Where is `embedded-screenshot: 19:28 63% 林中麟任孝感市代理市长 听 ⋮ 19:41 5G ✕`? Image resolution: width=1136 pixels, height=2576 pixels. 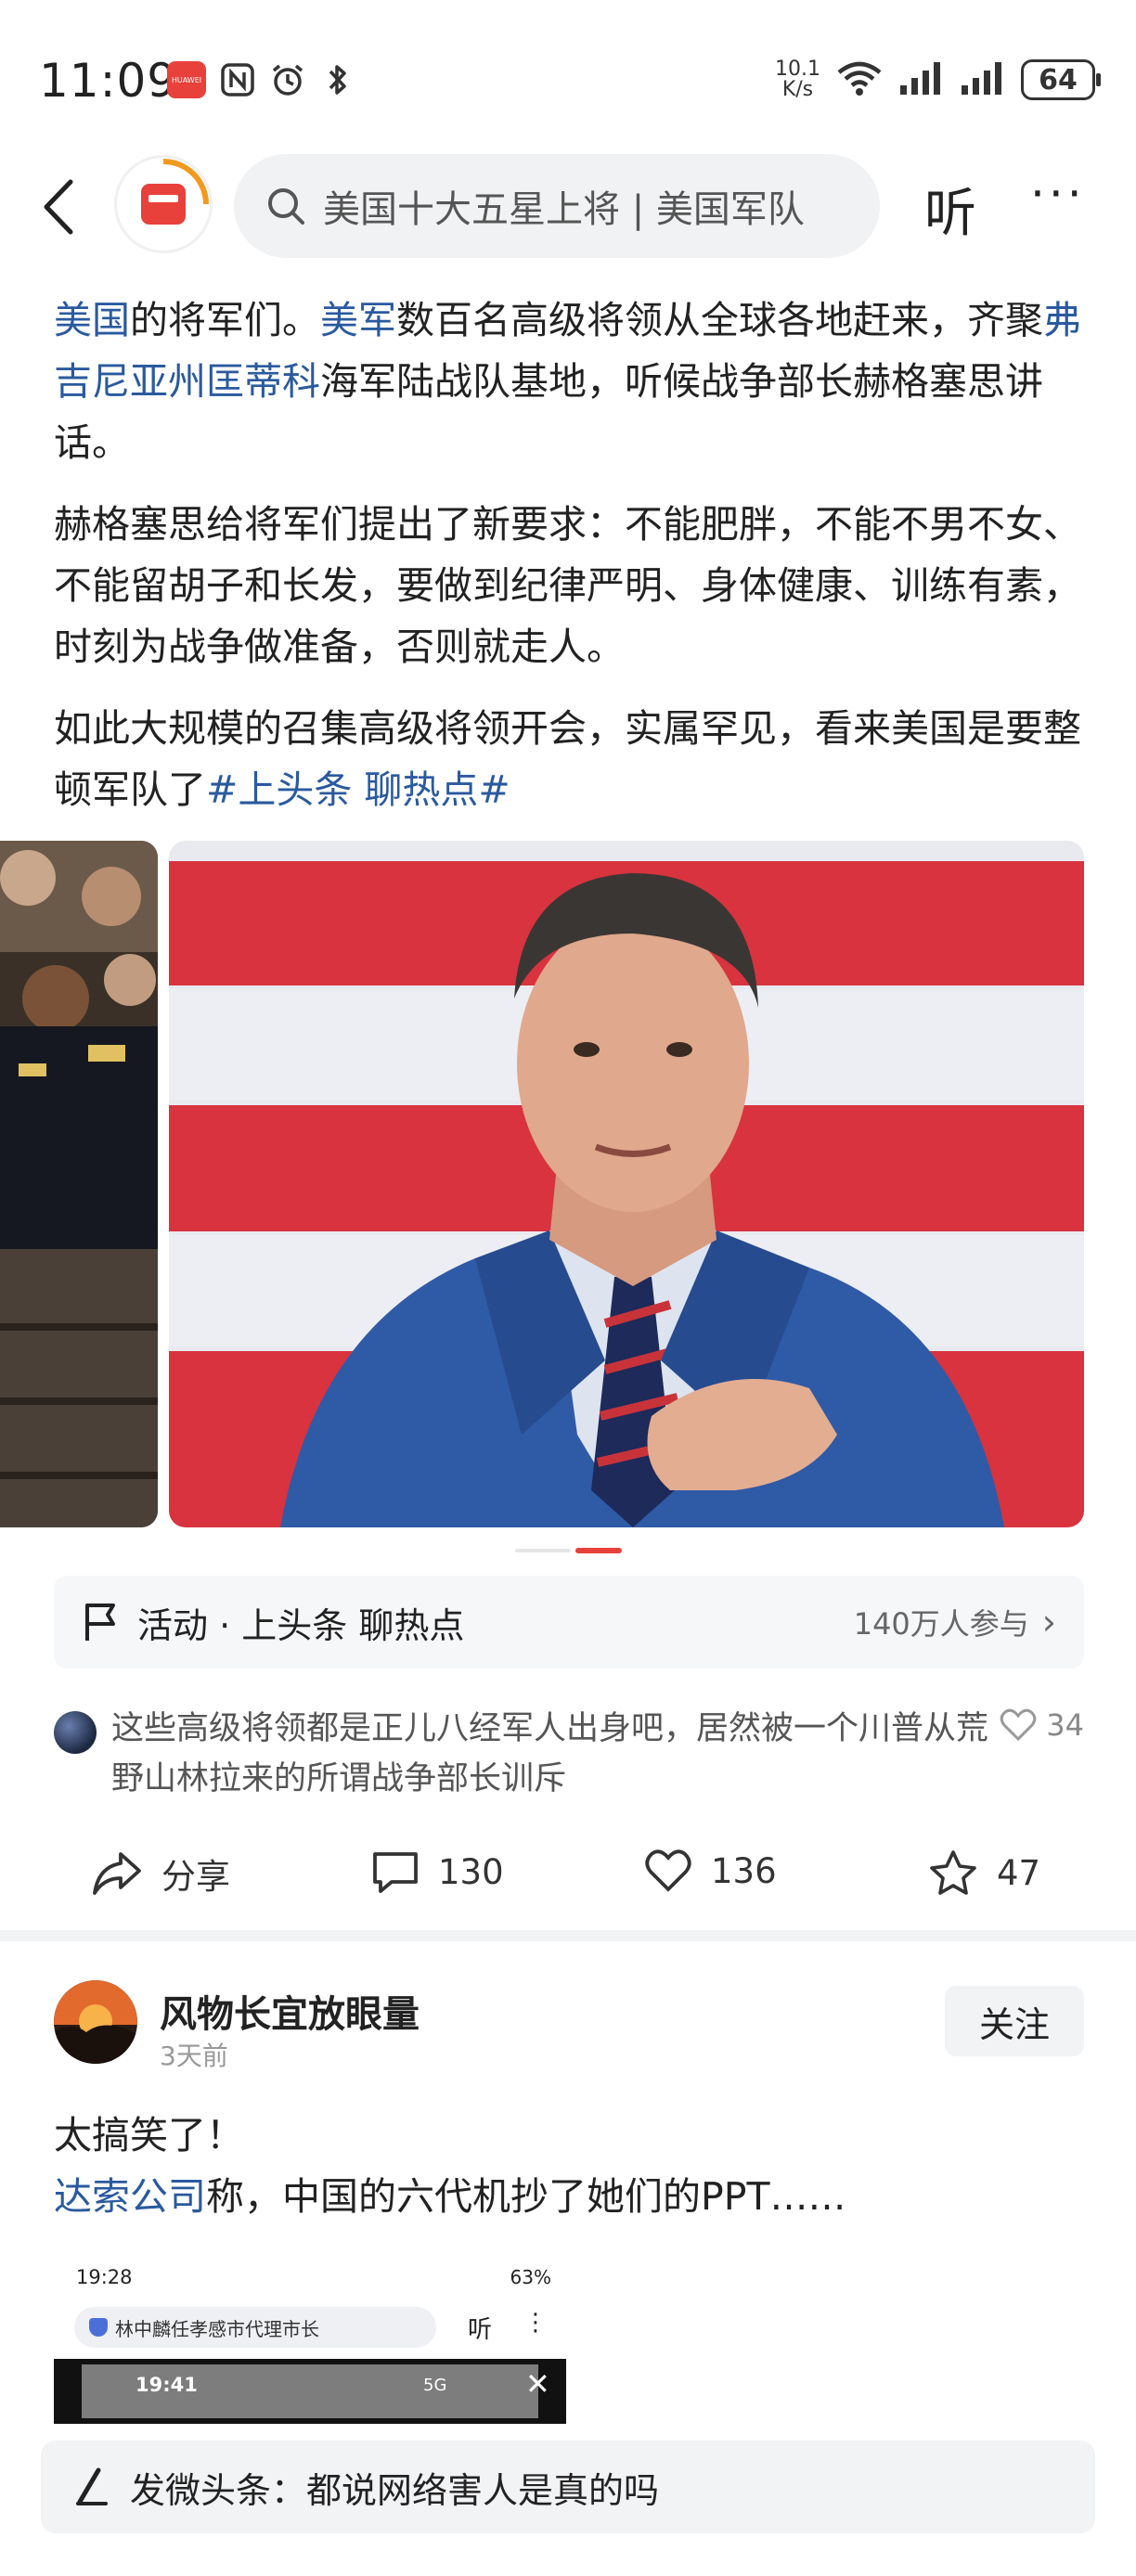 embedded-screenshot: 19:28 63% 林中麟任孝感市代理市长 听 ⋮ 19:41 5G ✕ is located at coordinates (310, 2339).